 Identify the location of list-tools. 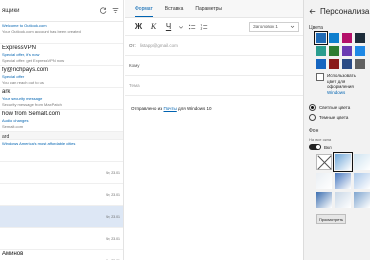
(109, 10).